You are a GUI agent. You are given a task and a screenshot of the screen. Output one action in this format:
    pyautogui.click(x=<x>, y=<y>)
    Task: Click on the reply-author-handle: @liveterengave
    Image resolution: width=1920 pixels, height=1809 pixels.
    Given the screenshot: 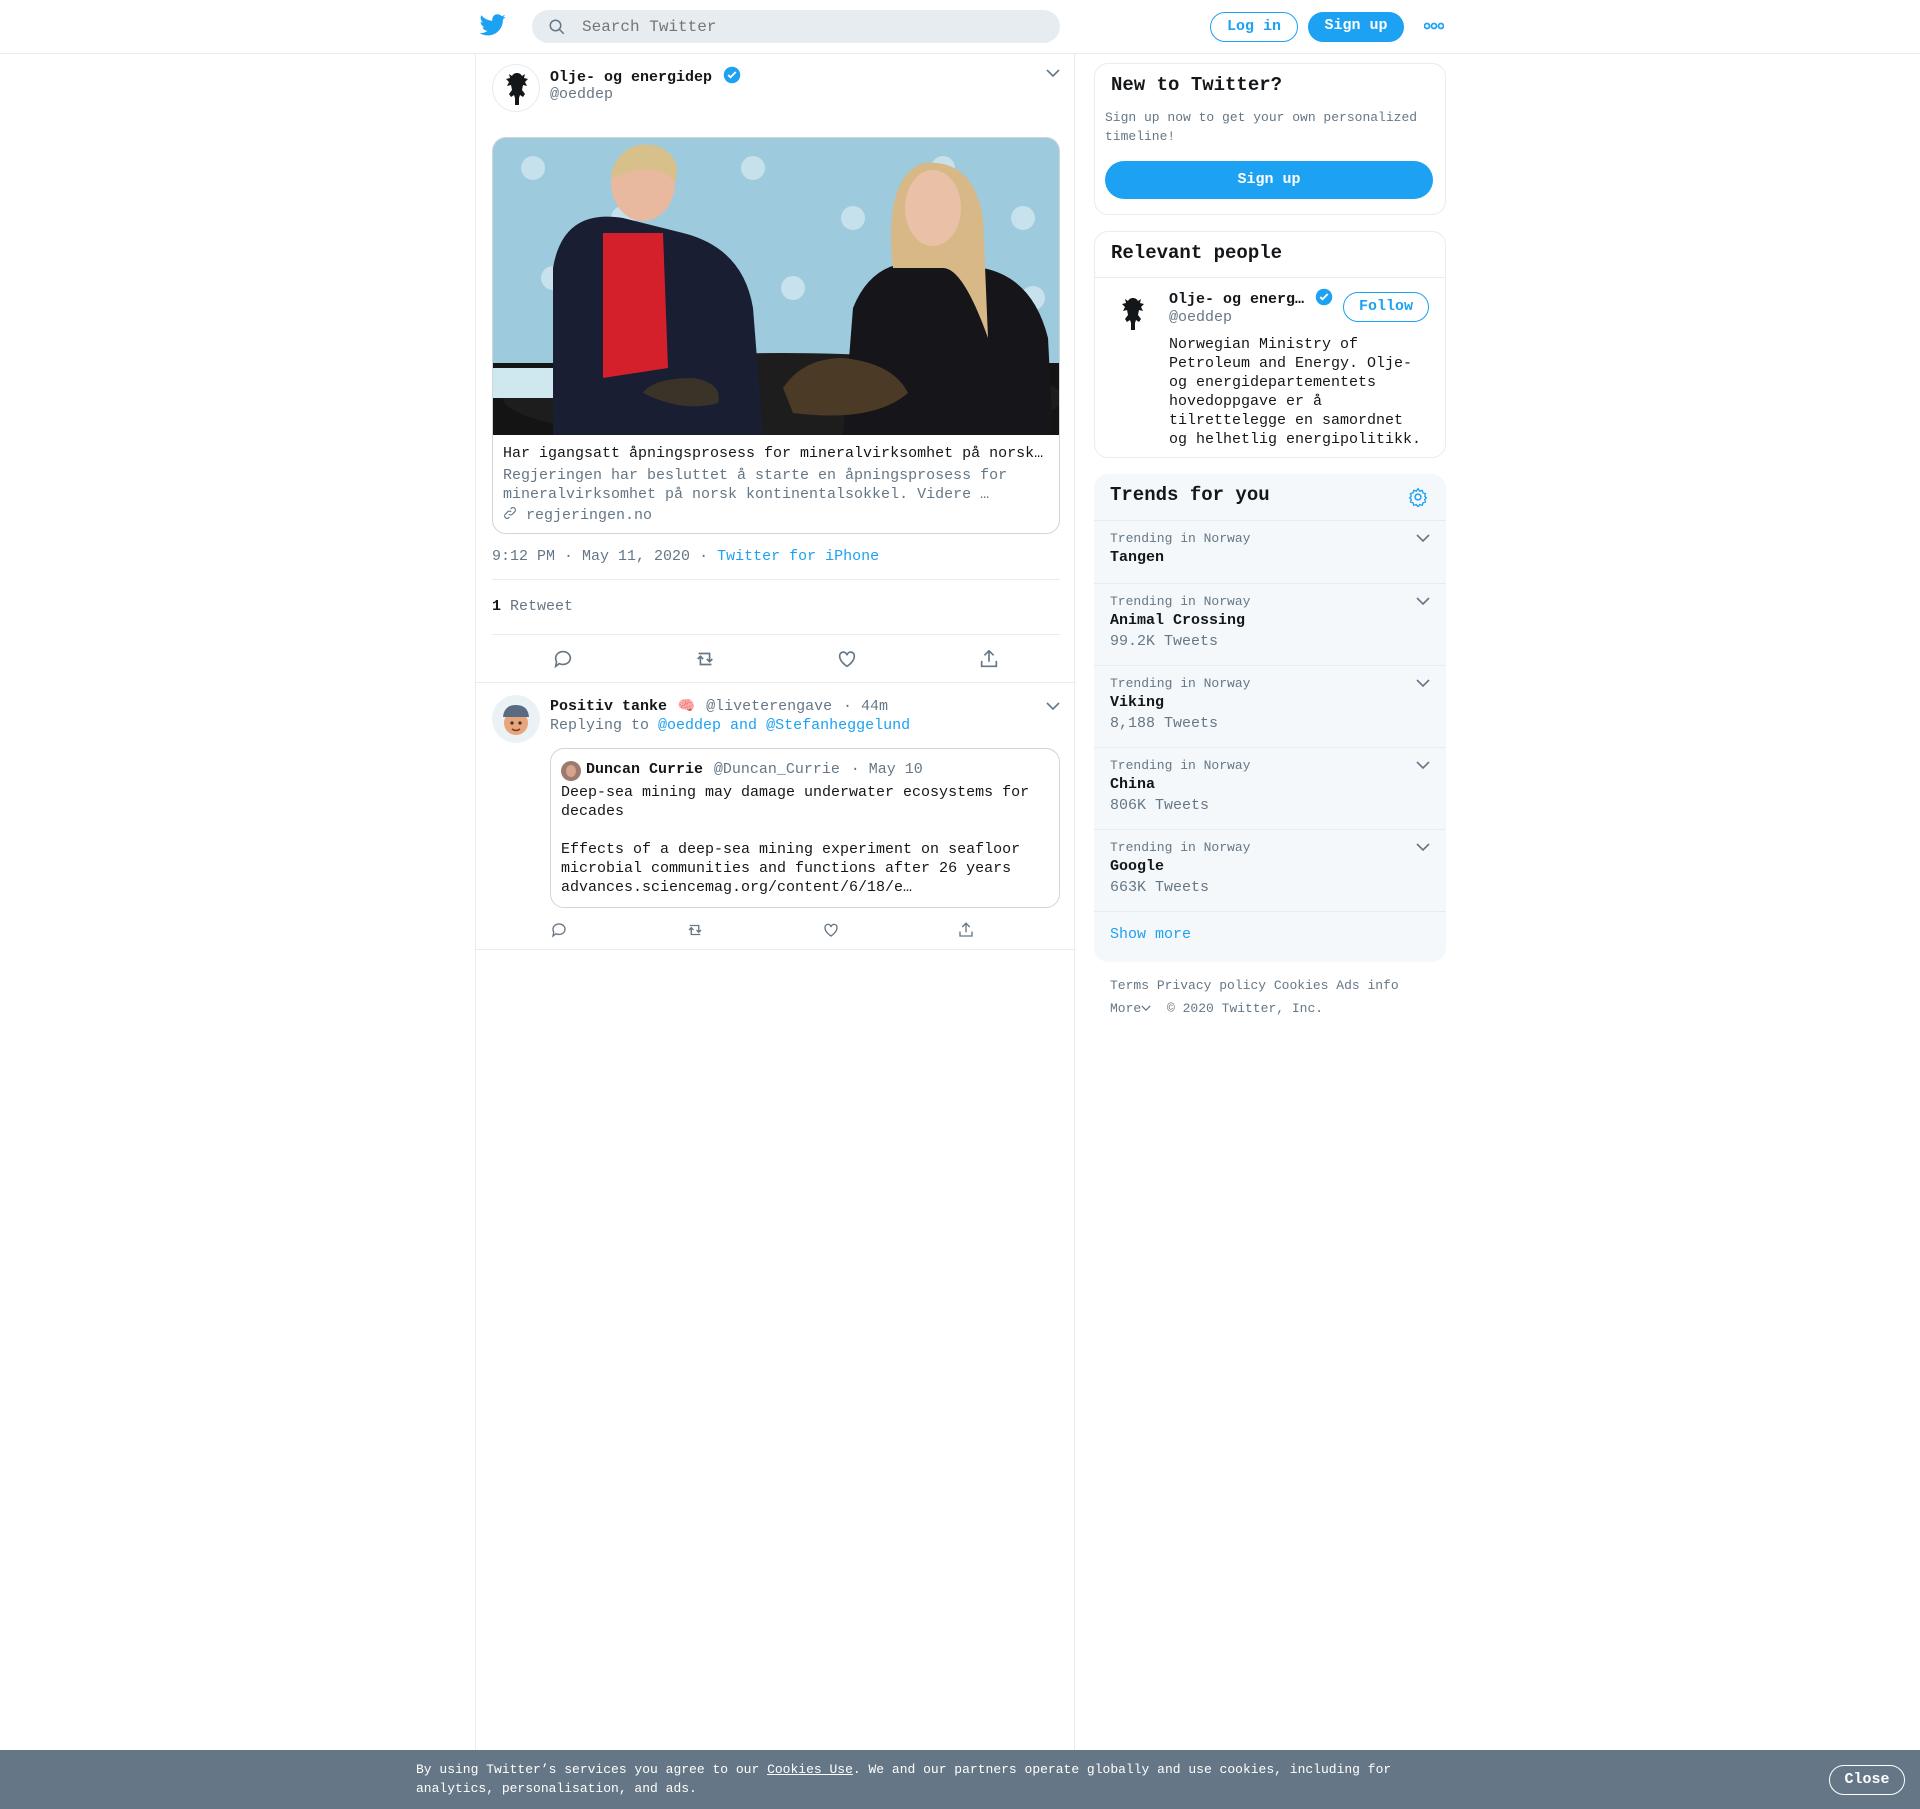 What is the action you would take?
    pyautogui.click(x=769, y=706)
    